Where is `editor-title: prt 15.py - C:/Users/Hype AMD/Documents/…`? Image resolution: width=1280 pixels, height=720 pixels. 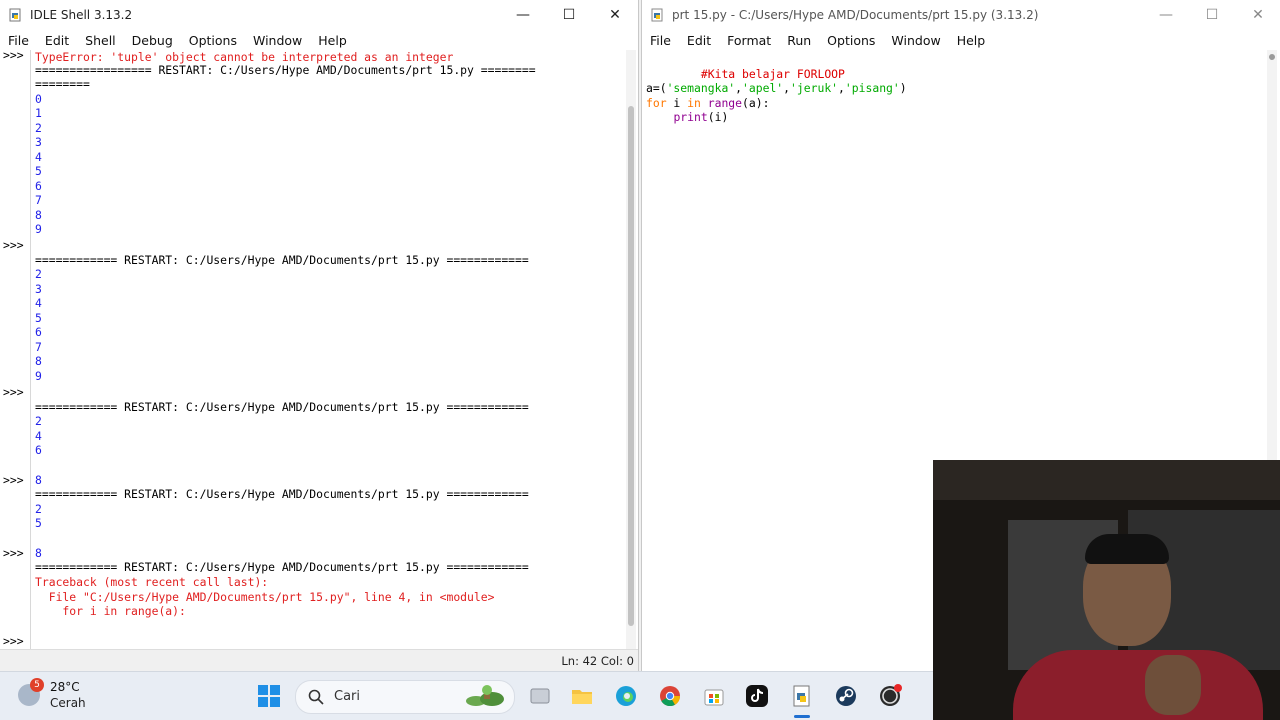 editor-title: prt 15.py - C:/Users/Hype AMD/Documents/… is located at coordinates (855, 15).